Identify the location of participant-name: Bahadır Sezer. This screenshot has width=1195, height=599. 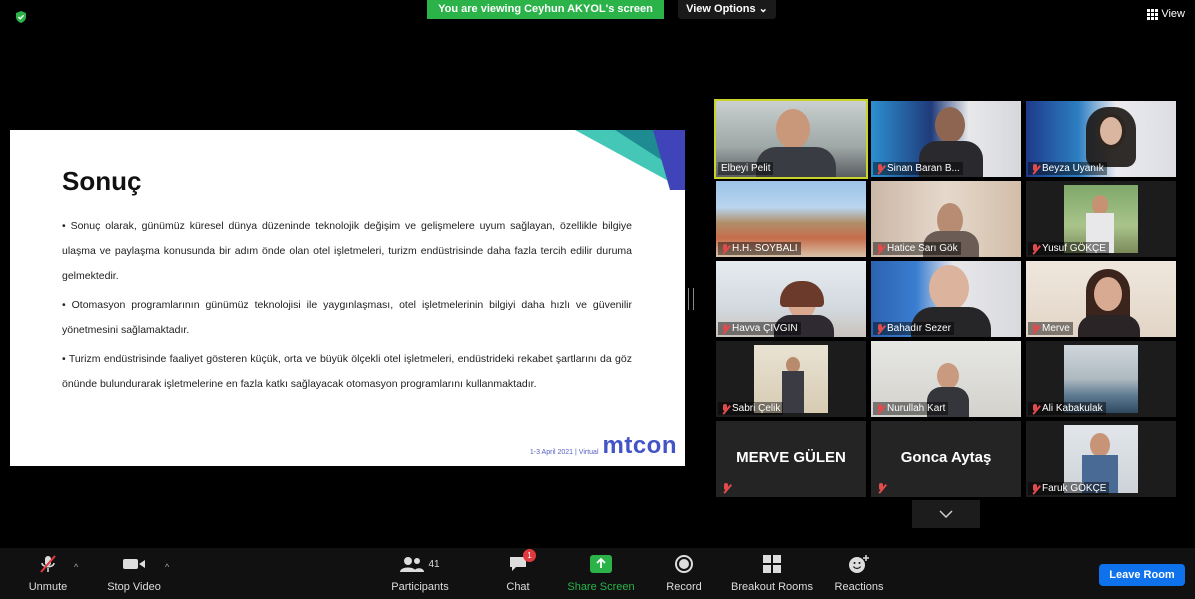
(913, 328).